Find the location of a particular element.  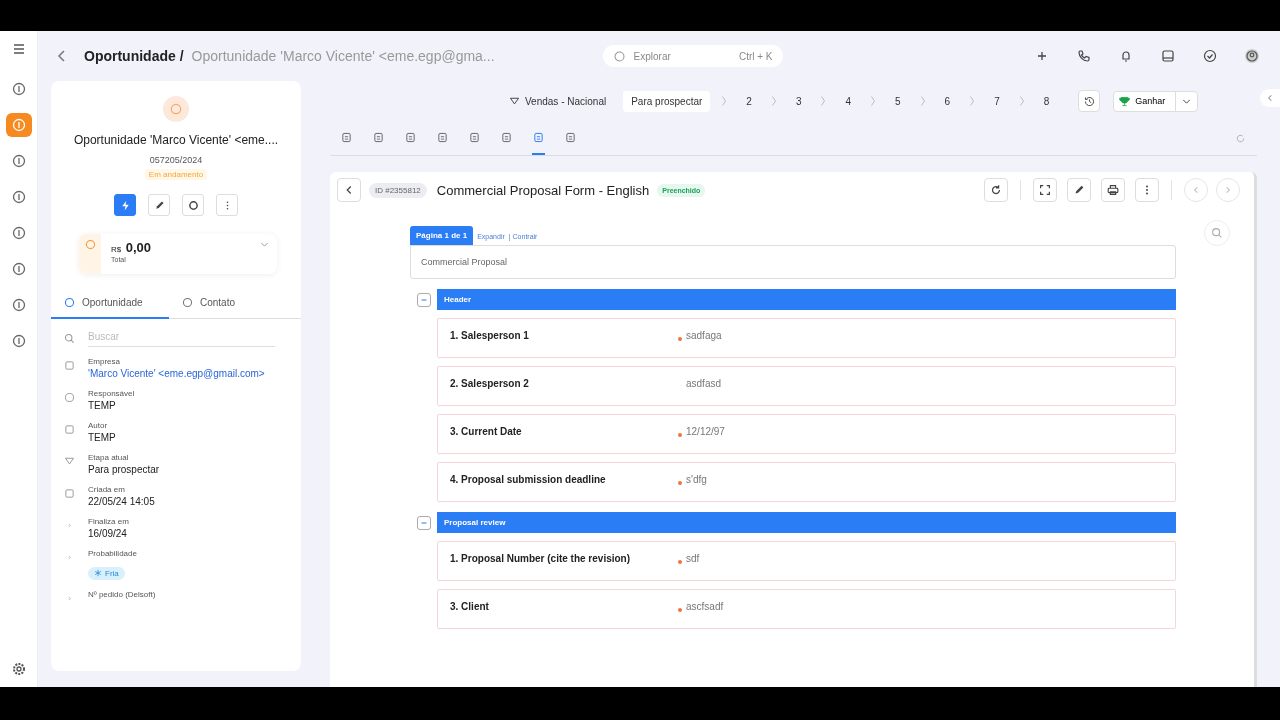

pipeline-stage: 6 is located at coordinates (947, 101).